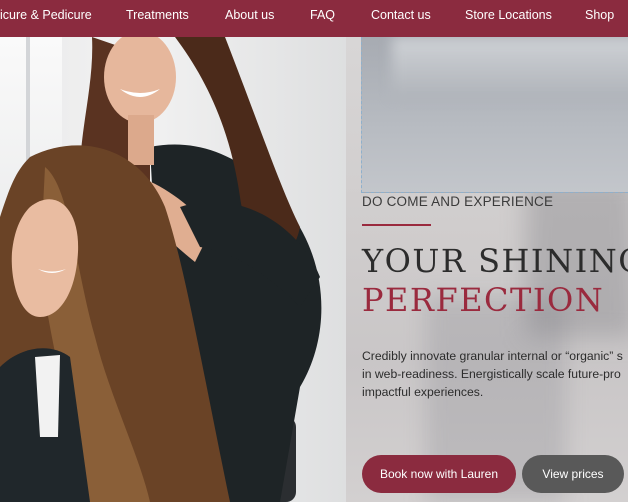 The height and width of the screenshot is (502, 628). What do you see at coordinates (573, 474) in the screenshot?
I see `view-prices-button: View prices` at bounding box center [573, 474].